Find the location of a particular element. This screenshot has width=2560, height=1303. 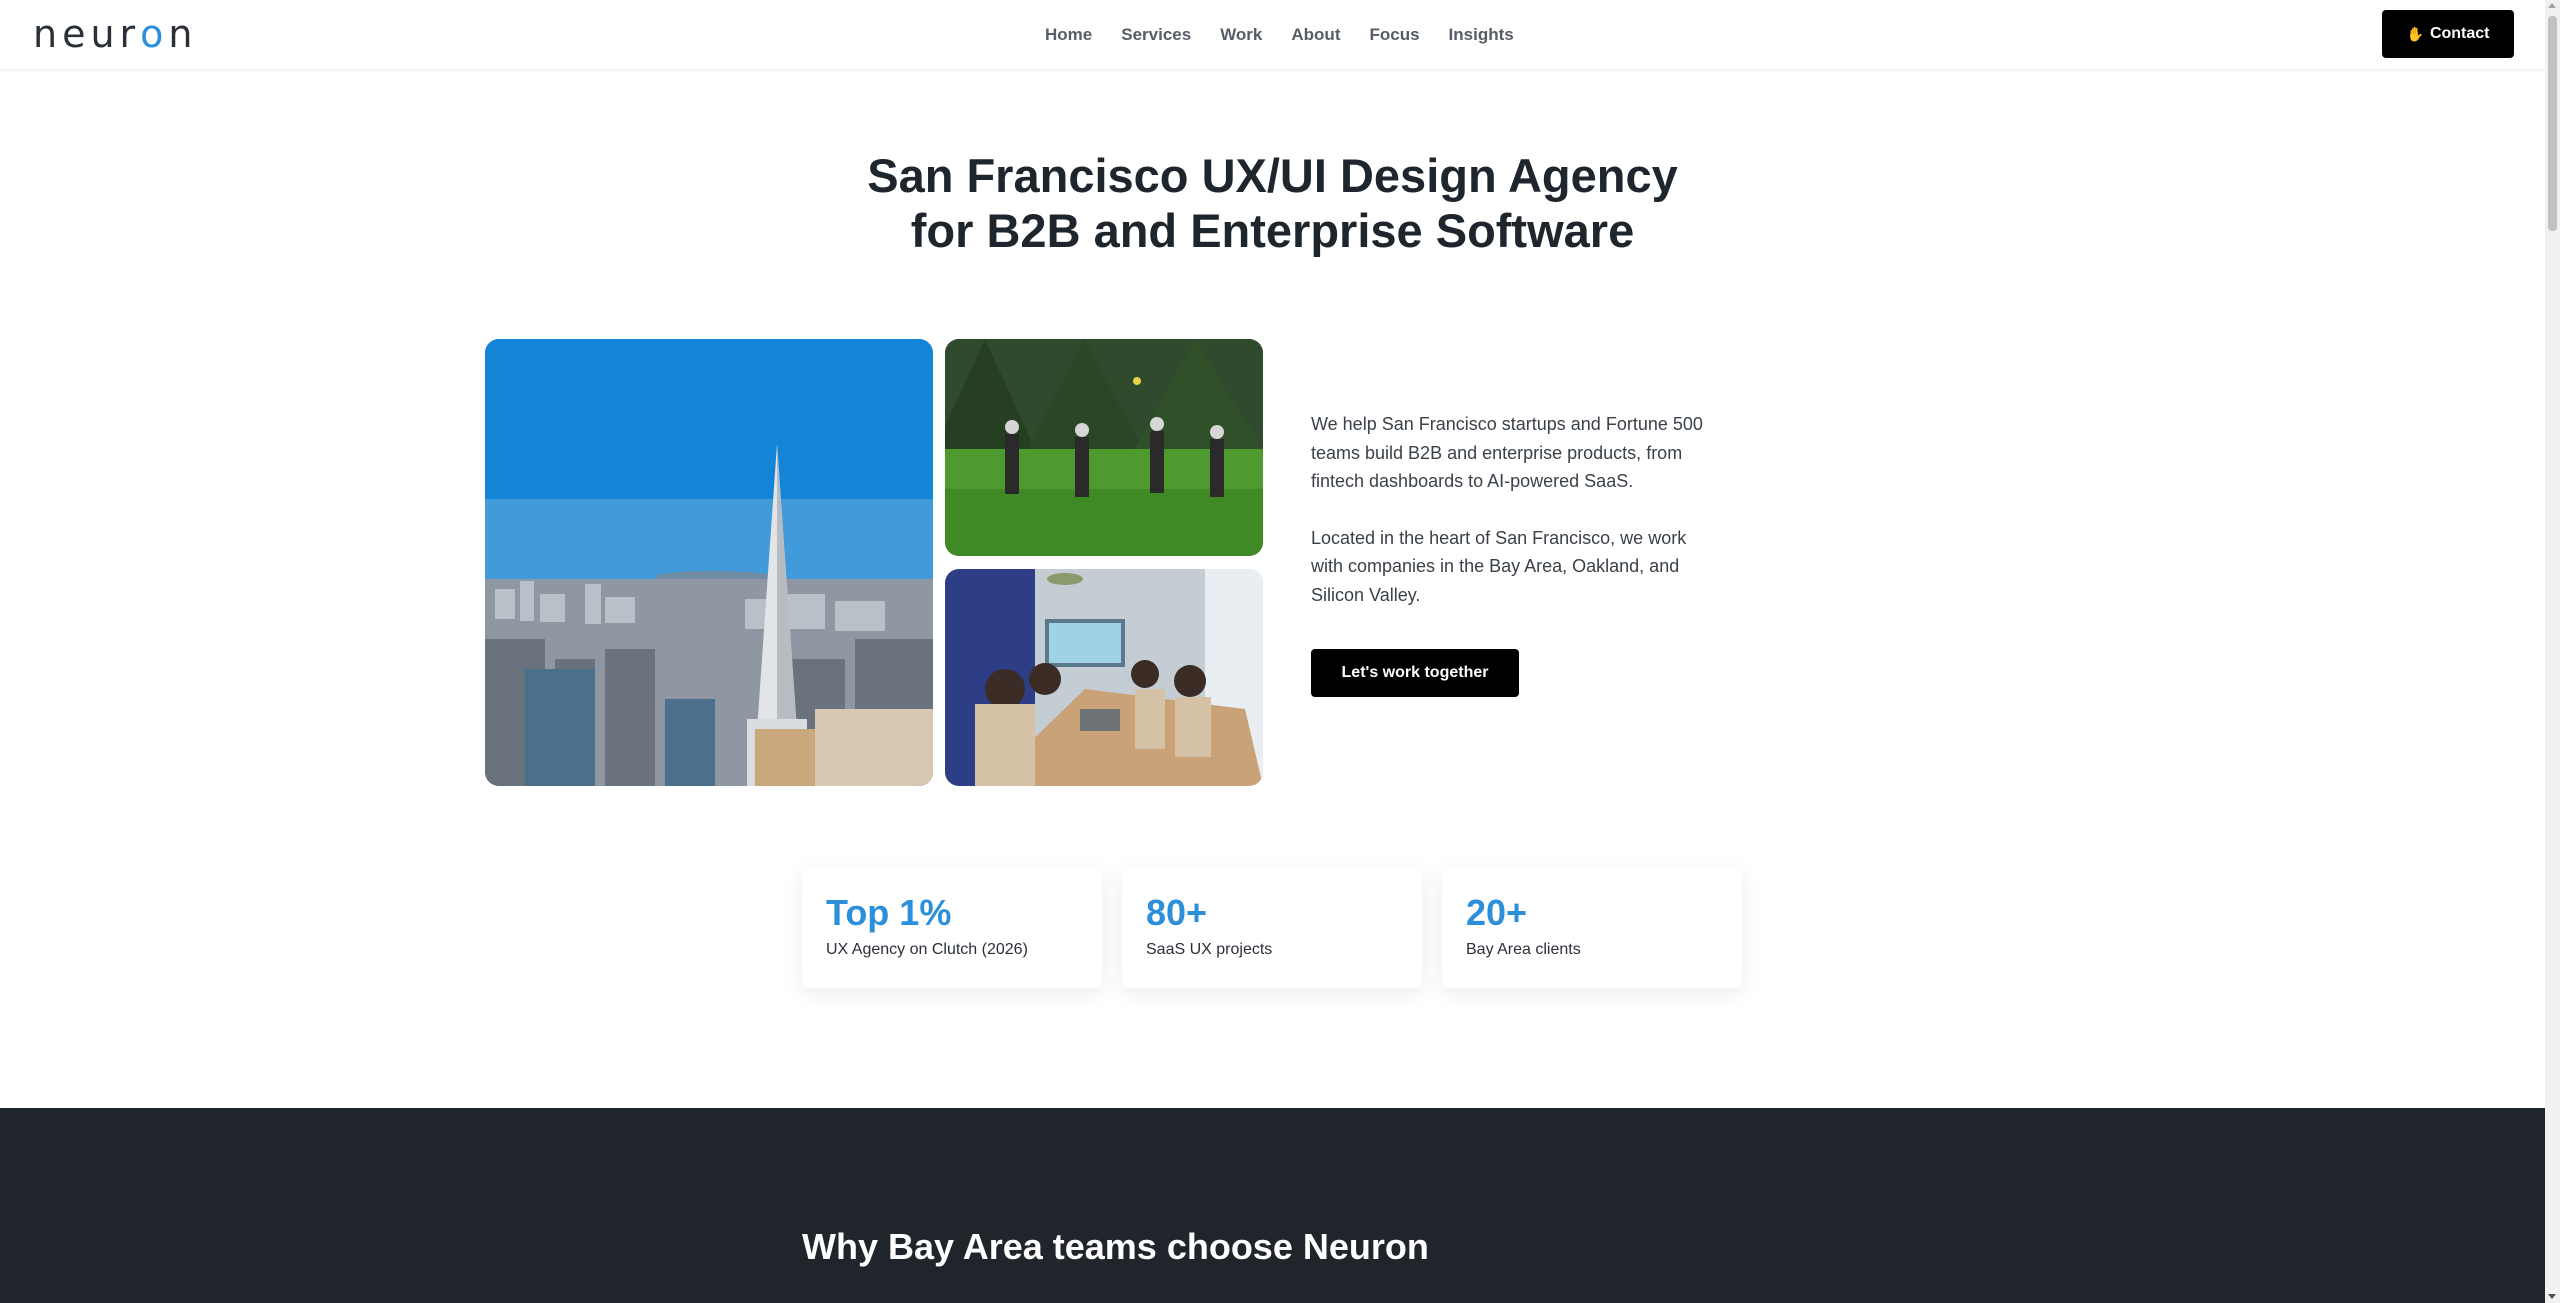

stat-number: 80+ is located at coordinates (1177, 912).